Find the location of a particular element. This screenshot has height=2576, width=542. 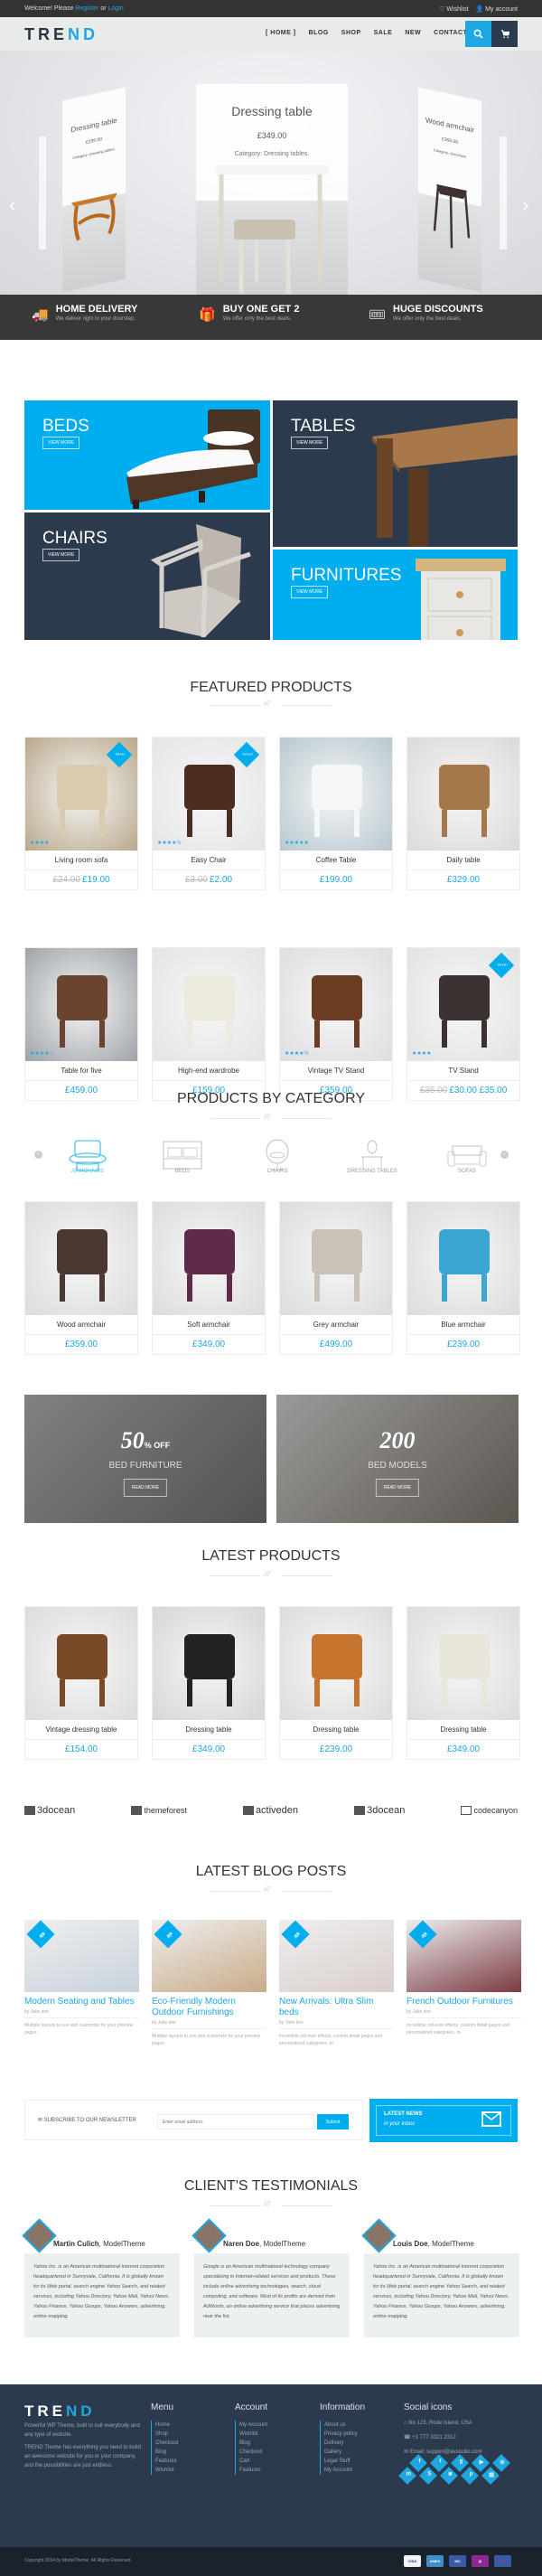

slider-prev-arrow: ‹ is located at coordinates (12, 205).